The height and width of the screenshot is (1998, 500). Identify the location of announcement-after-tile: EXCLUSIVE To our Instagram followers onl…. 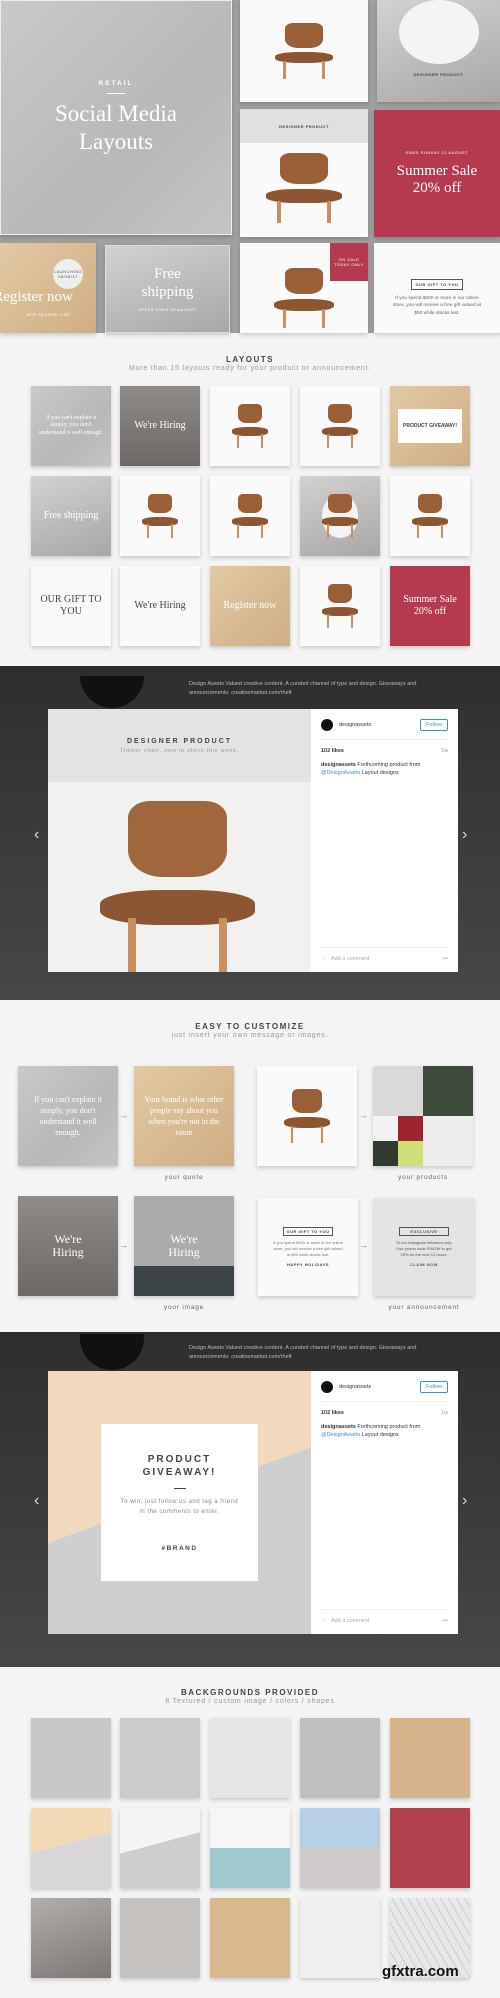
(424, 1247).